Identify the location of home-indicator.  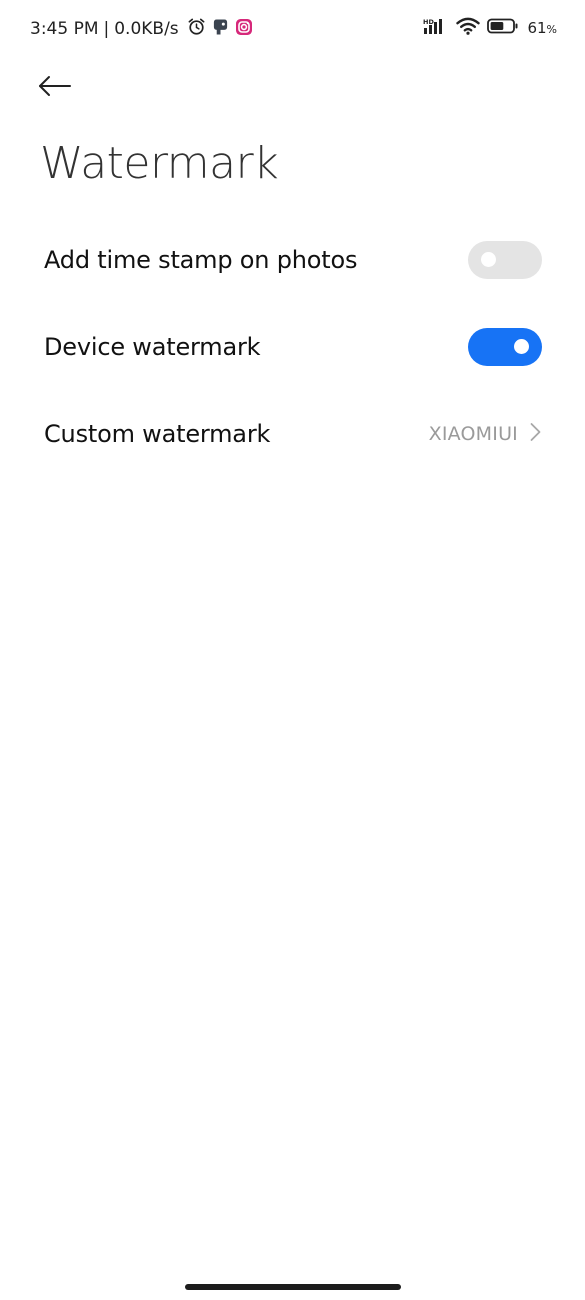
(293, 1287).